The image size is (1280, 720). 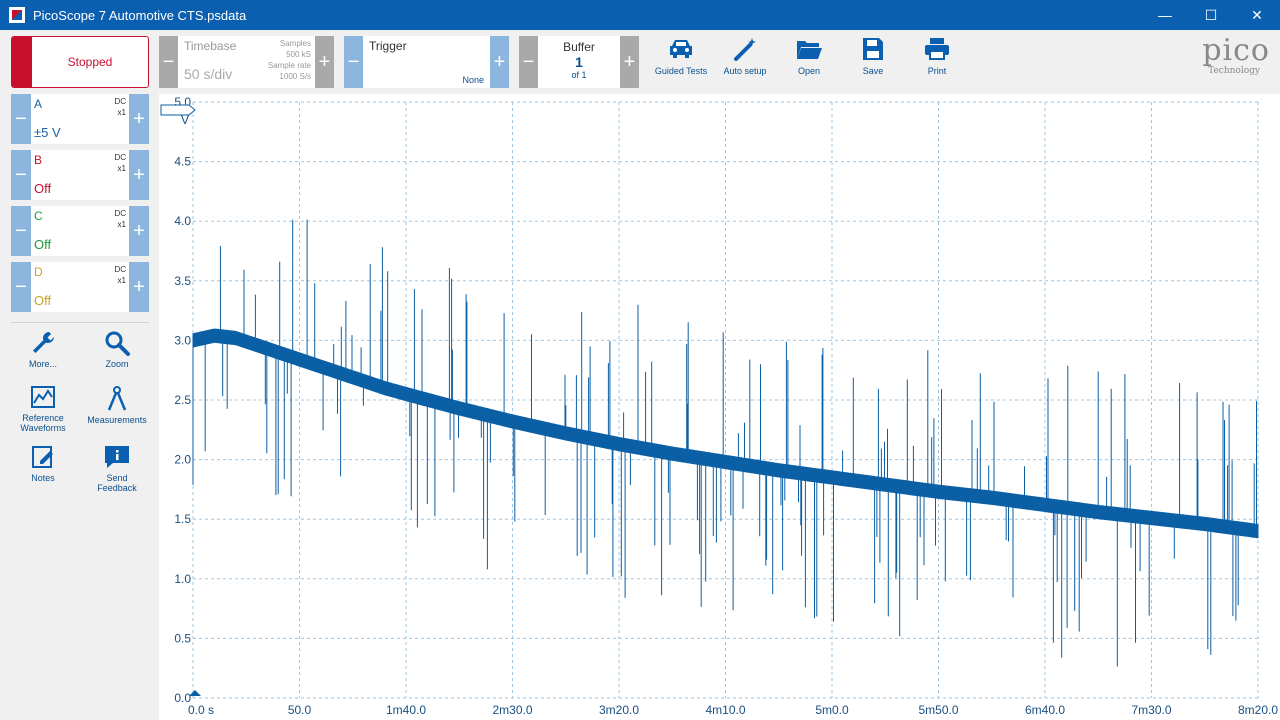 I want to click on folder-open-icon, so click(x=809, y=50).